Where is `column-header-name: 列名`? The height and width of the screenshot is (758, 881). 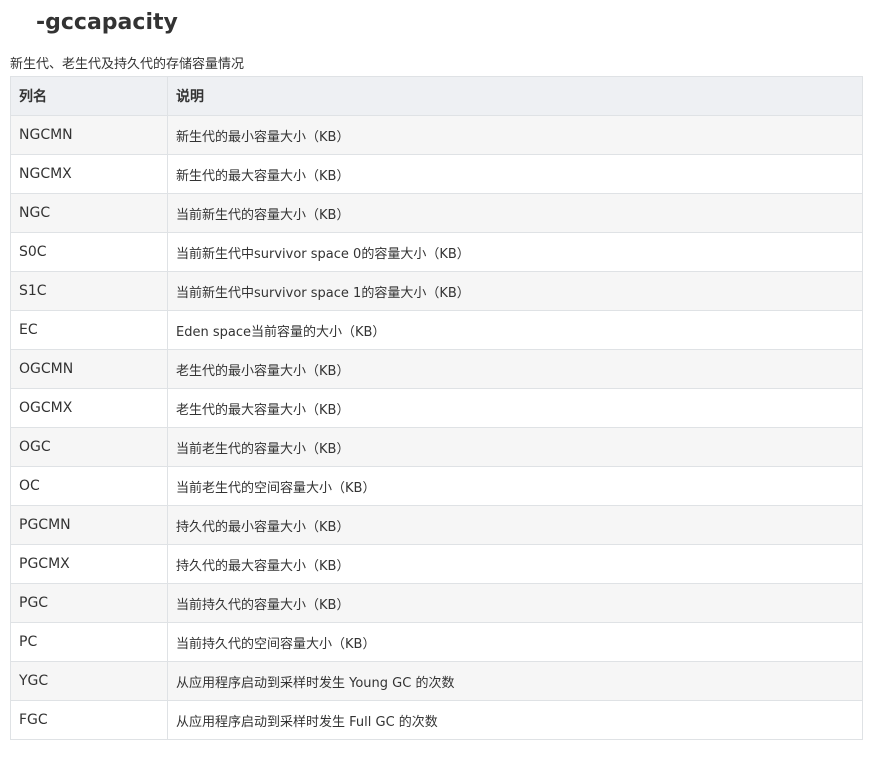
column-header-name: 列名 is located at coordinates (89, 96).